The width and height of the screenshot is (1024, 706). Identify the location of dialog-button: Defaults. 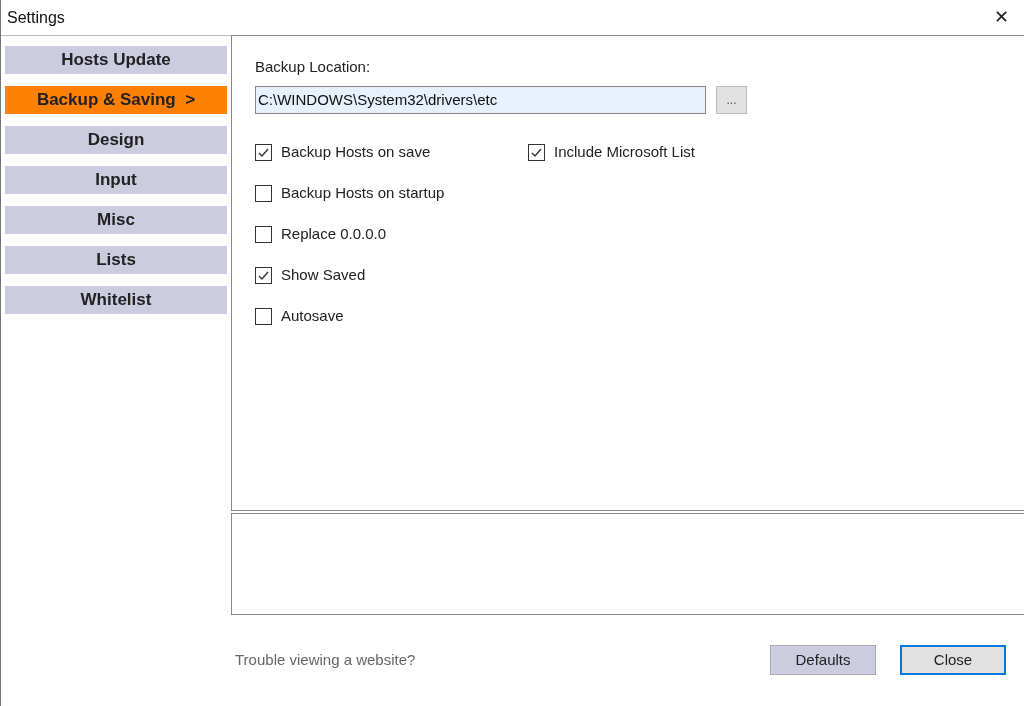
(823, 660).